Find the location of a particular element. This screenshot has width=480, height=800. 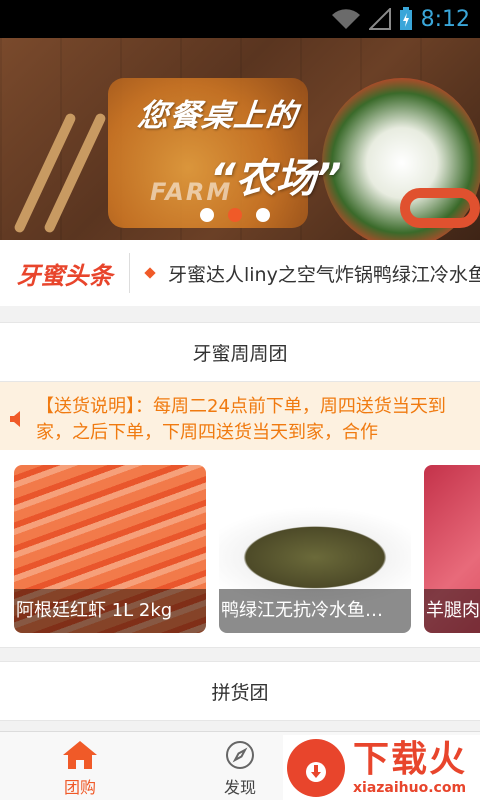

status-bar: 8:12 is located at coordinates (240, 19).